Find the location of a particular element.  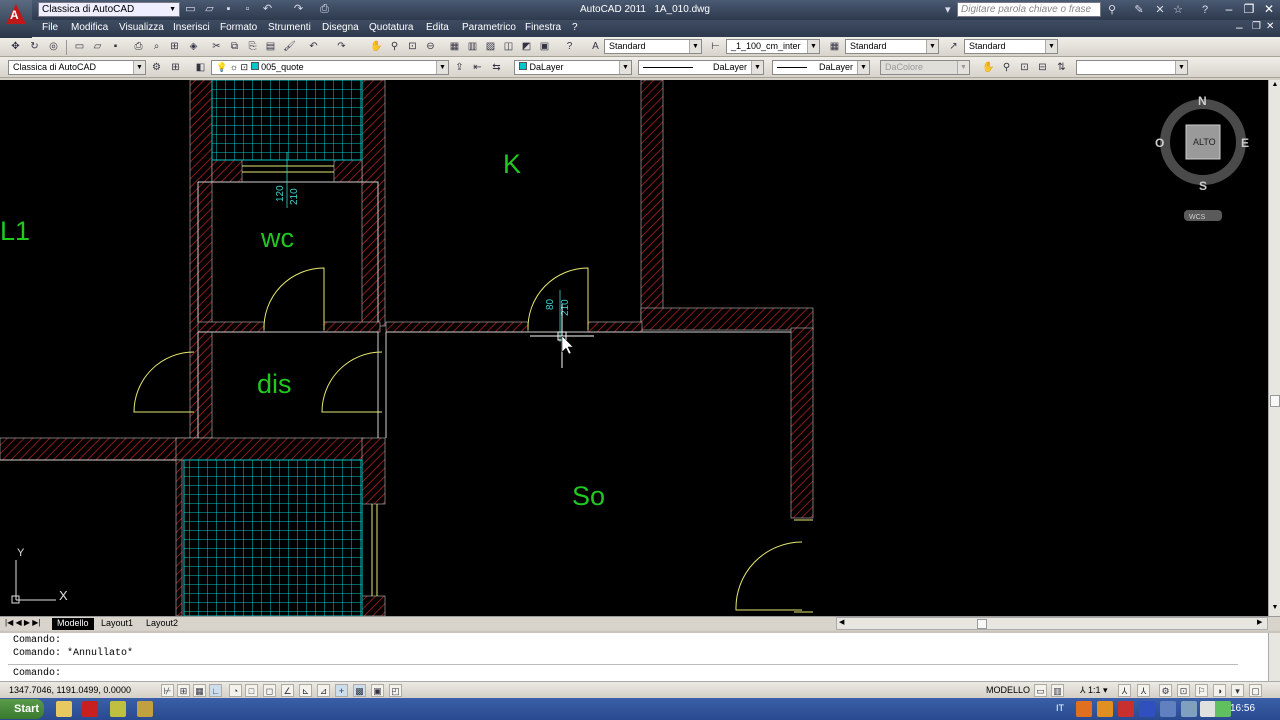

tool-palettes-icon: ▨ is located at coordinates (490, 46).